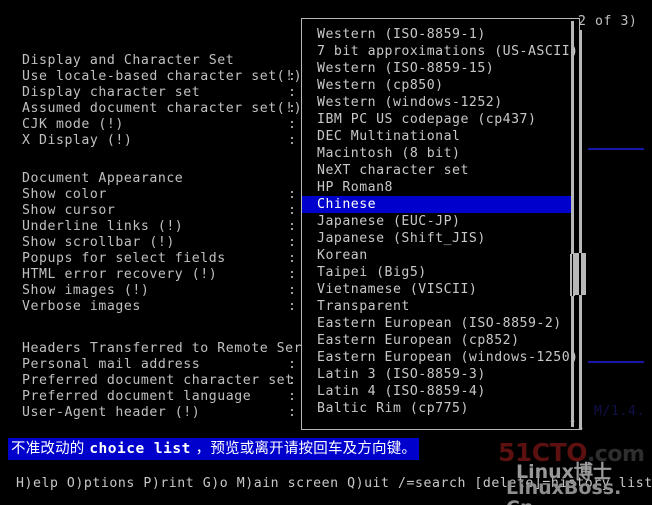 Image resolution: width=652 pixels, height=505 pixels. I want to click on status-bar: 不准改动的 choice list ，预览或离开请按回车及方向键。, so click(214, 449).